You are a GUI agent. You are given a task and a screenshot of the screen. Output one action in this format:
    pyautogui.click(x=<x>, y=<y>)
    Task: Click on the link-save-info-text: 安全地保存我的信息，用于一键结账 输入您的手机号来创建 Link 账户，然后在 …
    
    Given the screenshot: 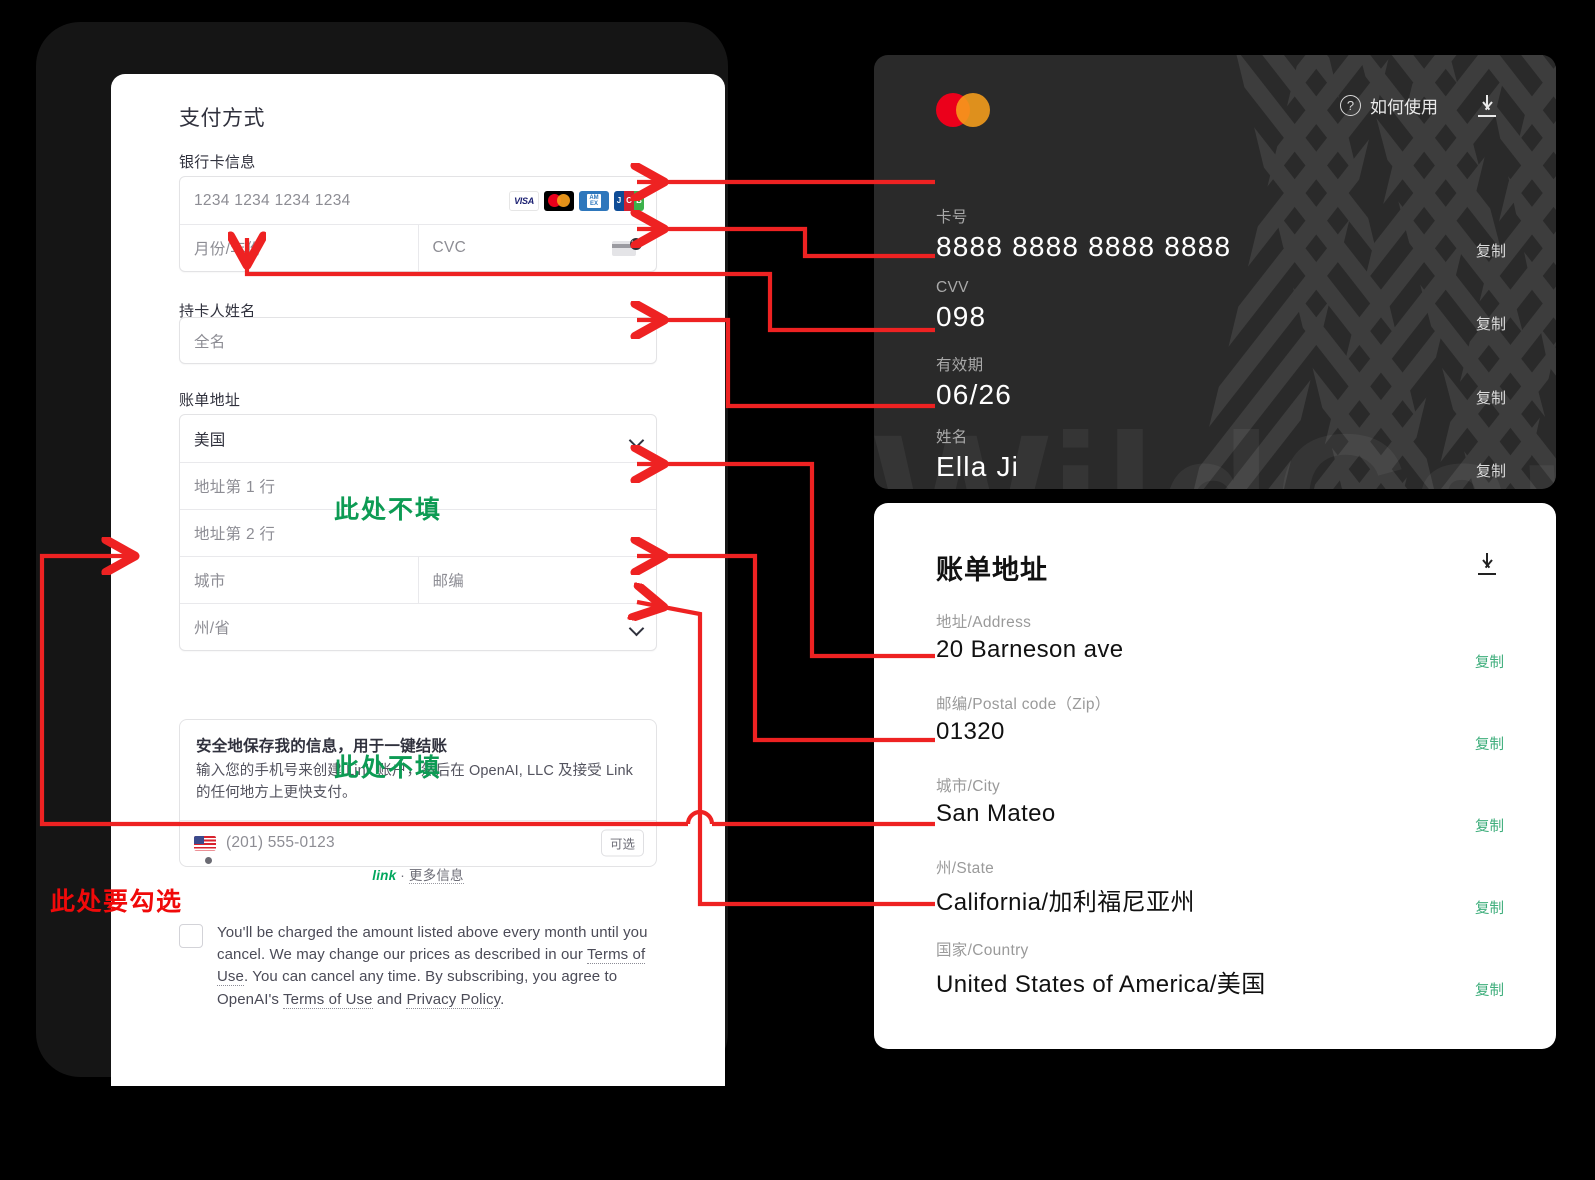 What is the action you would take?
    pyautogui.click(x=418, y=770)
    